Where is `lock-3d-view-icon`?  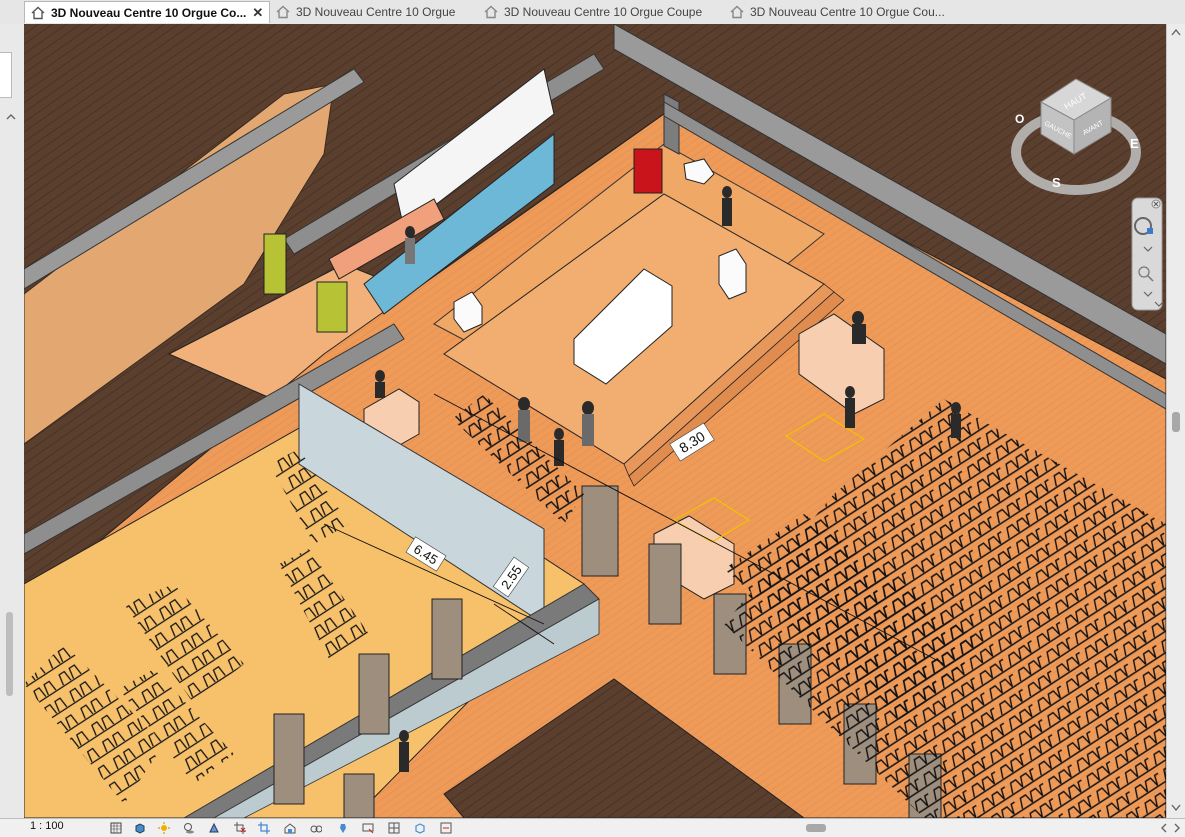
lock-3d-view-icon is located at coordinates (290, 828).